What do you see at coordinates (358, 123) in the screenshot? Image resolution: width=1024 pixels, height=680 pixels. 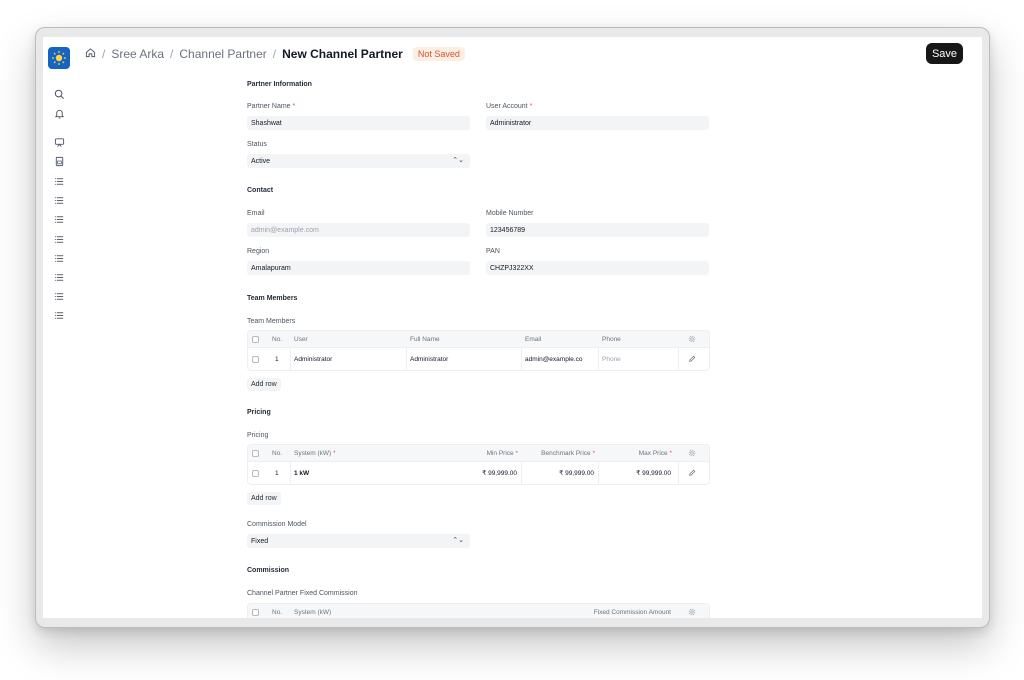 I see `partner-name-field: Shashwat` at bounding box center [358, 123].